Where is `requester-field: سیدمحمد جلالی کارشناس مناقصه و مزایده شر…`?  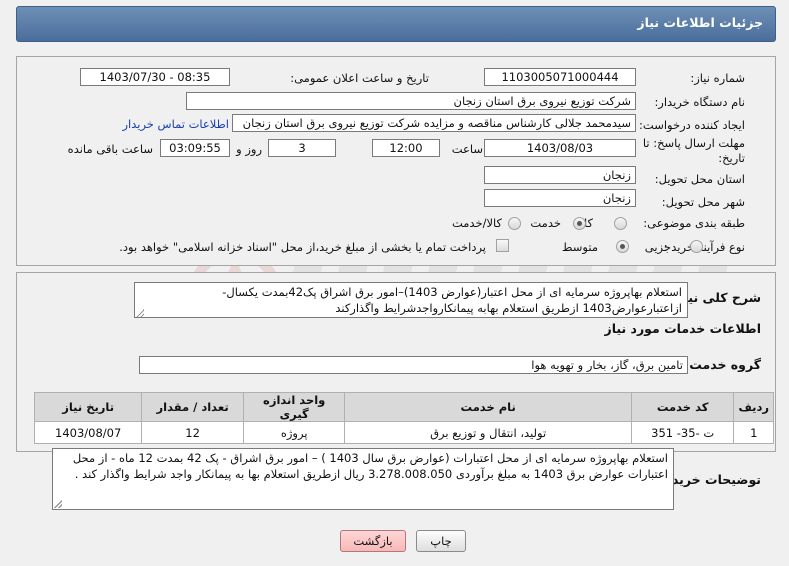
requester-field: سیدمحمد جلالی کارشناس مناقصه و مزایده شر… is located at coordinates (434, 123).